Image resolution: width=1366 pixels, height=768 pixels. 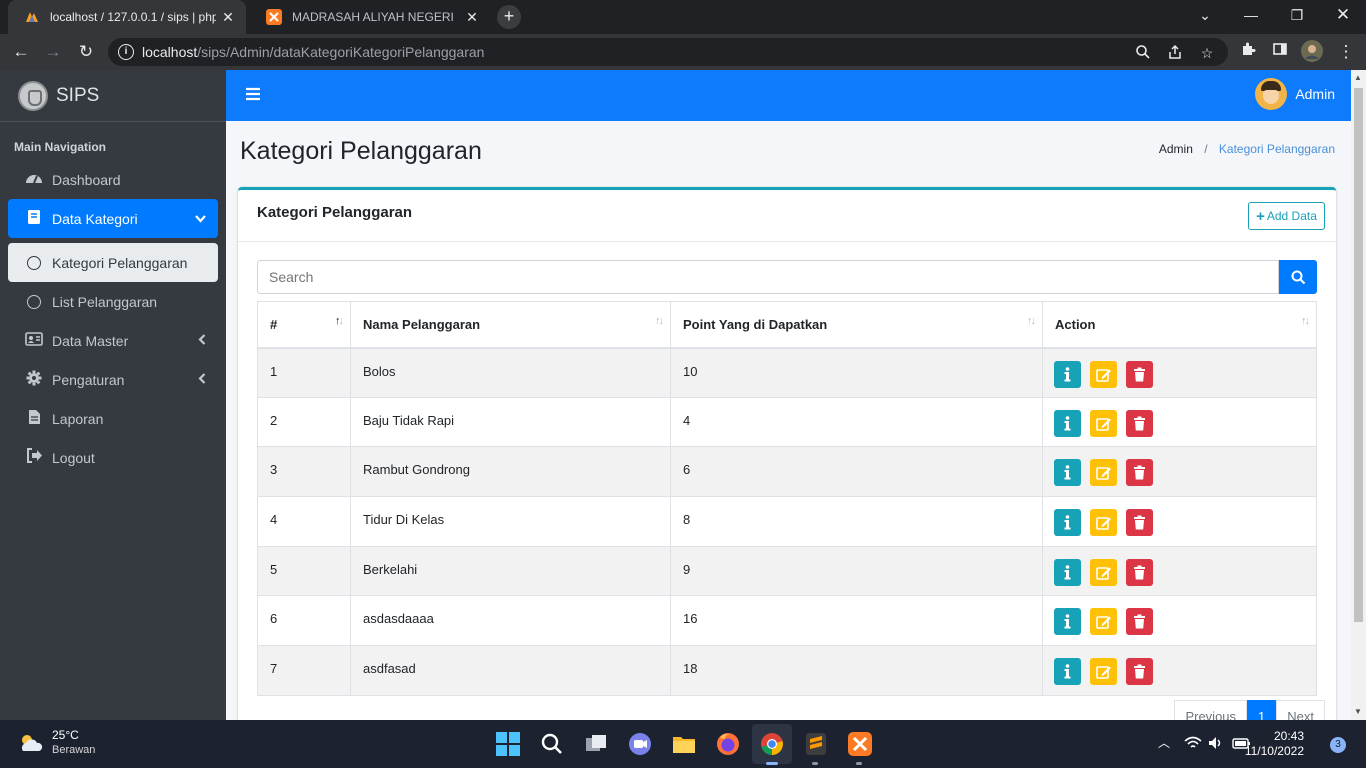 I want to click on sidebar-item-label: Dashboard, so click(x=86, y=179).